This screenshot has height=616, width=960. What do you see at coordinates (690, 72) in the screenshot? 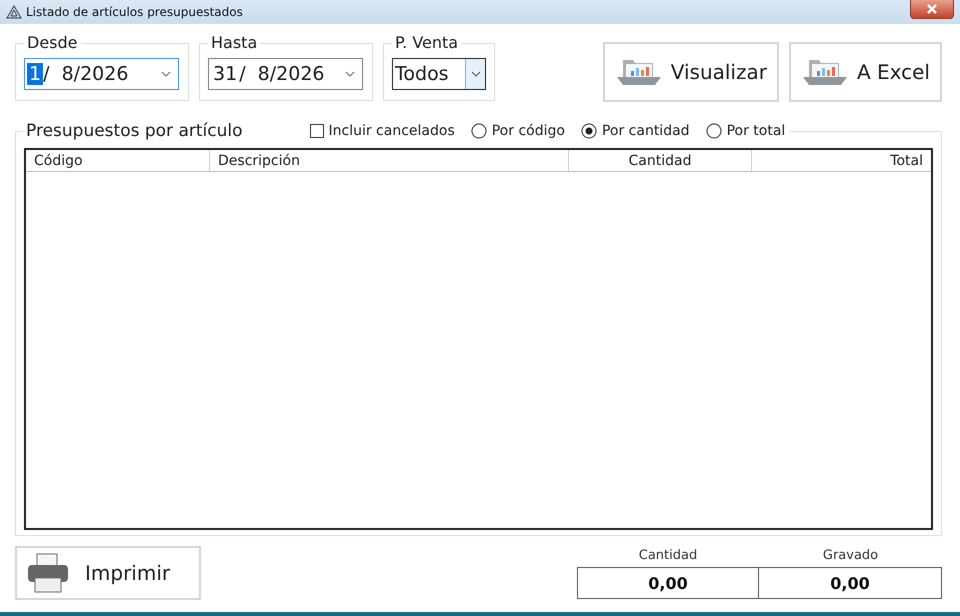
I see `report-button: Visualizar` at bounding box center [690, 72].